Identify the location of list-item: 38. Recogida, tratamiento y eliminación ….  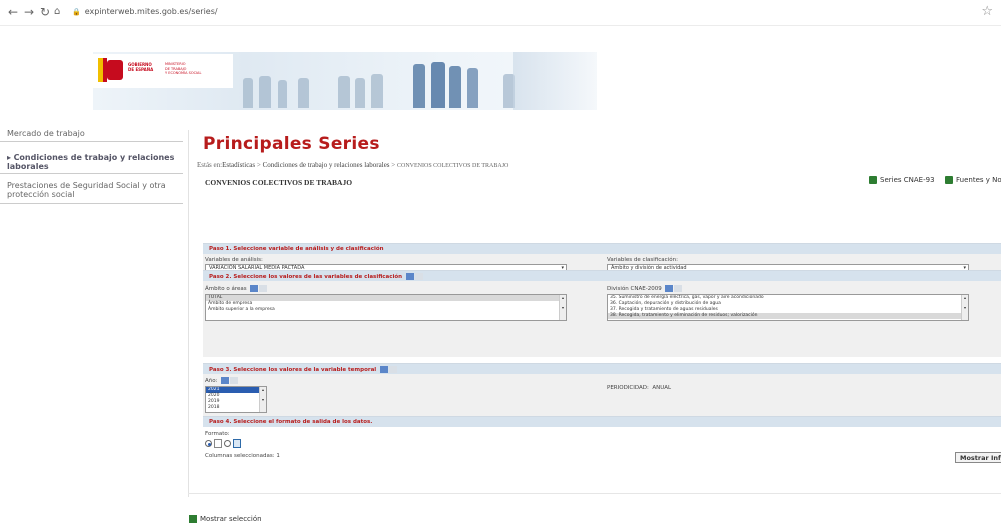
(788, 316).